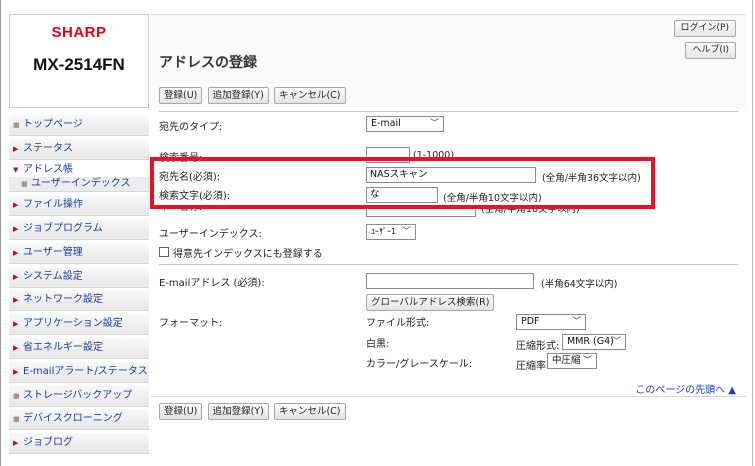 This screenshot has width=755, height=466. Describe the element at coordinates (566, 360) in the screenshot. I see `compression-rate-value: 中圧縮` at that location.